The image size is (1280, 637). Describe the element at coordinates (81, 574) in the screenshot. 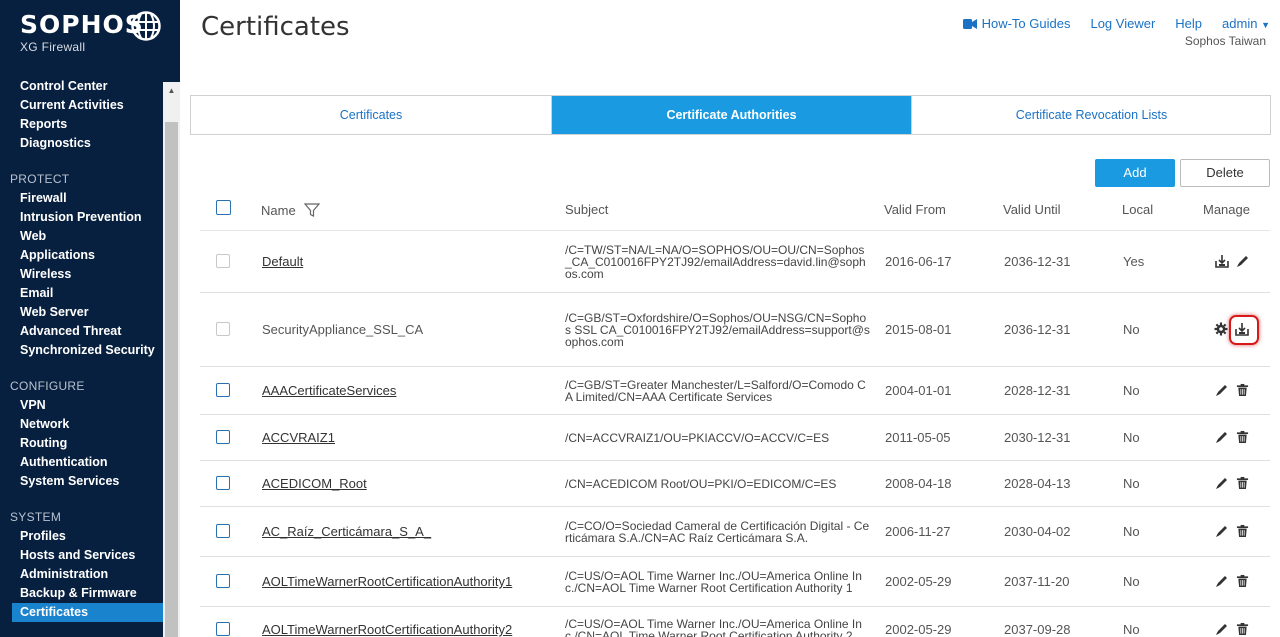

I see `sidebar-item-administration: Administration` at that location.